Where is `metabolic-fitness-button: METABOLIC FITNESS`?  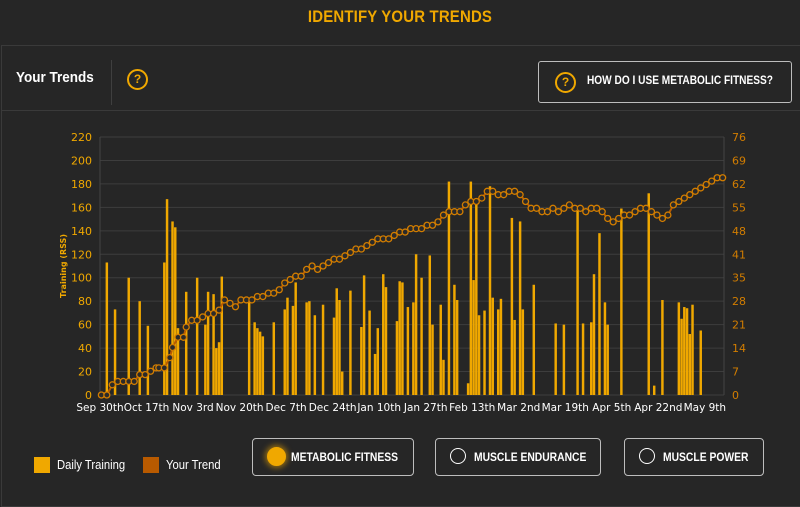 metabolic-fitness-button: METABOLIC FITNESS is located at coordinates (333, 457).